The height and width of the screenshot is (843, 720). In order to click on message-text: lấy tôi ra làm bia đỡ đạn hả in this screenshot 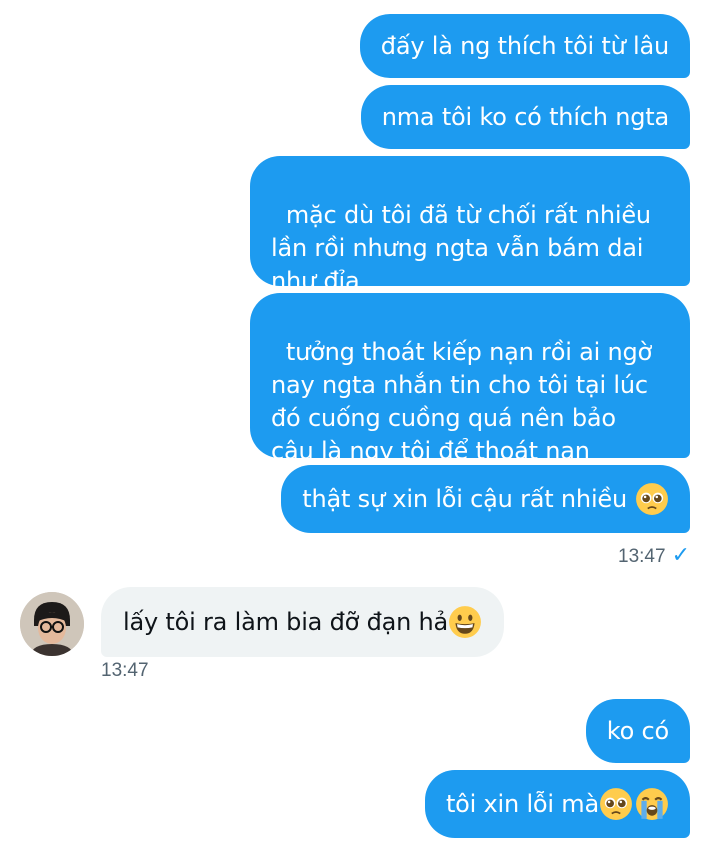, I will do `click(286, 621)`.